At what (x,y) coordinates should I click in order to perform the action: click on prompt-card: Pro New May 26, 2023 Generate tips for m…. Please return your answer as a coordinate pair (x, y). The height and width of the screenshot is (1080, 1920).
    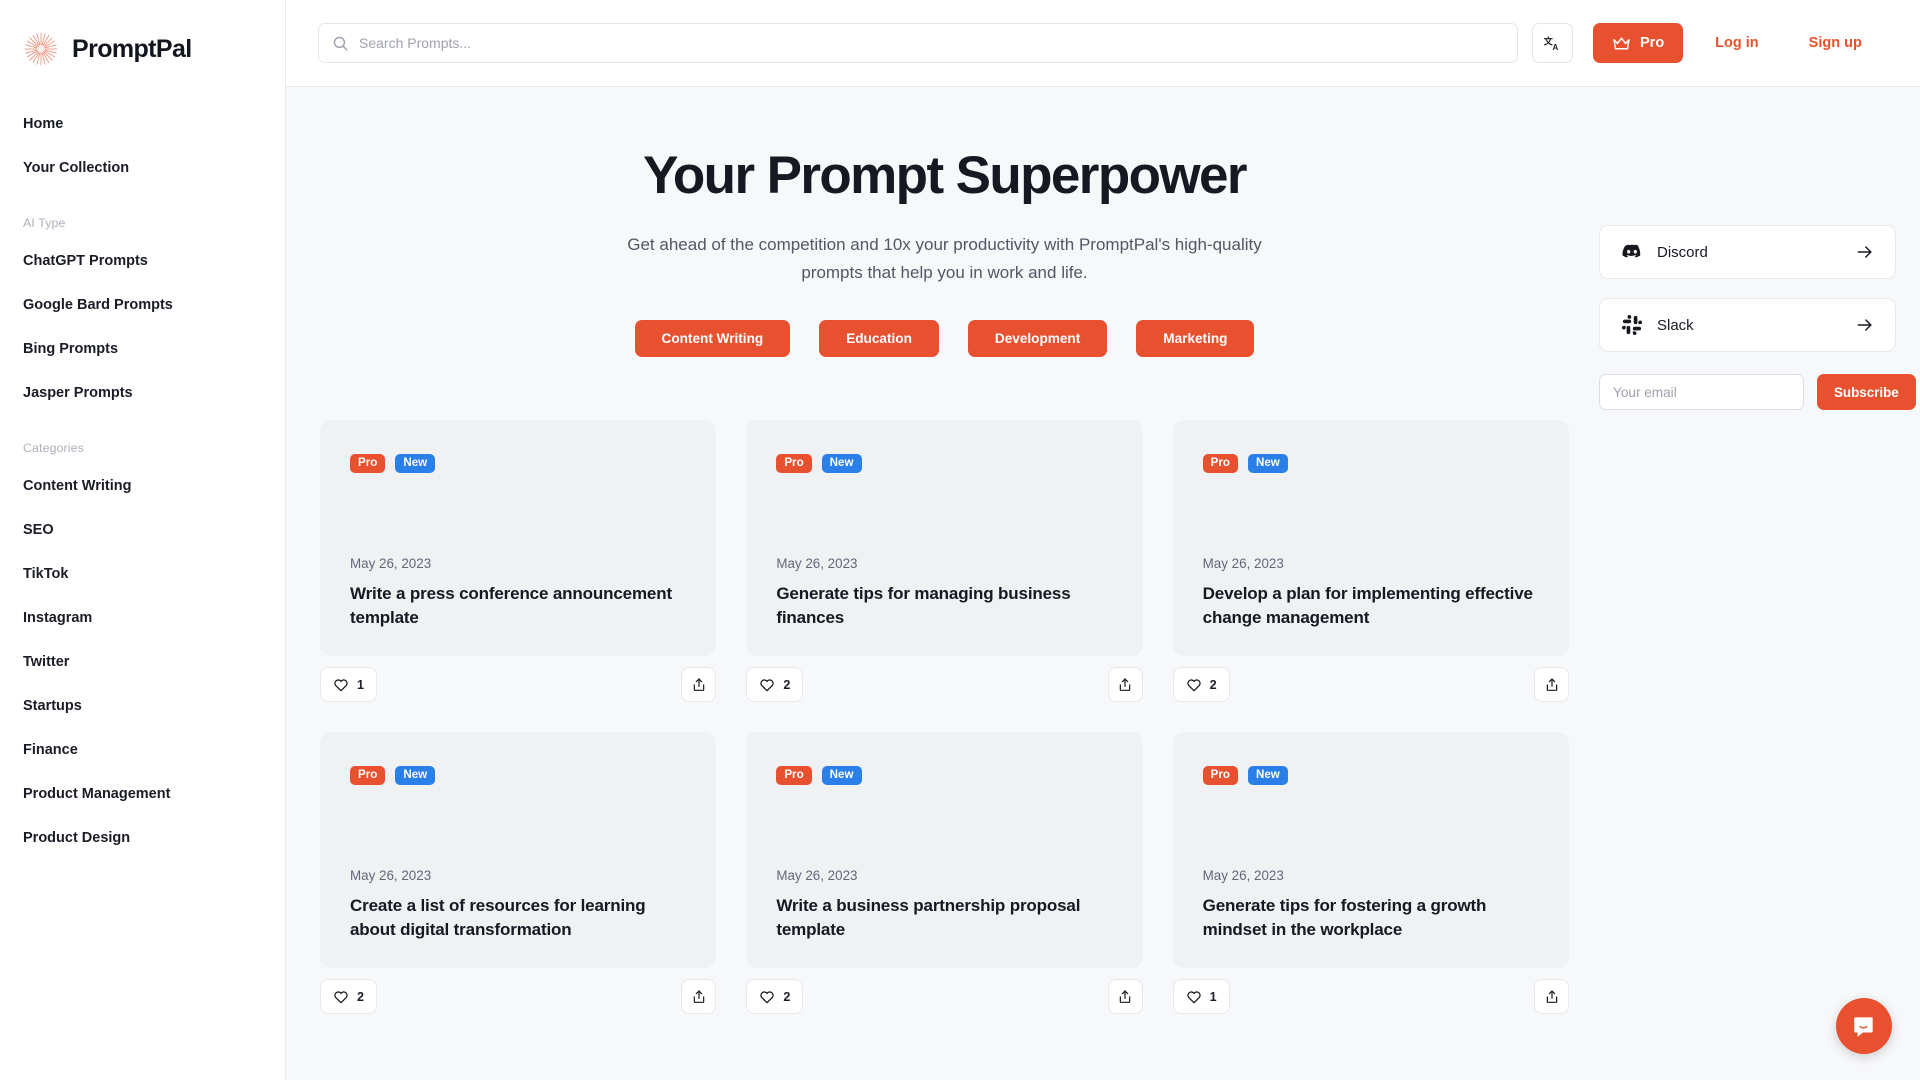
    Looking at the image, I should click on (944, 561).